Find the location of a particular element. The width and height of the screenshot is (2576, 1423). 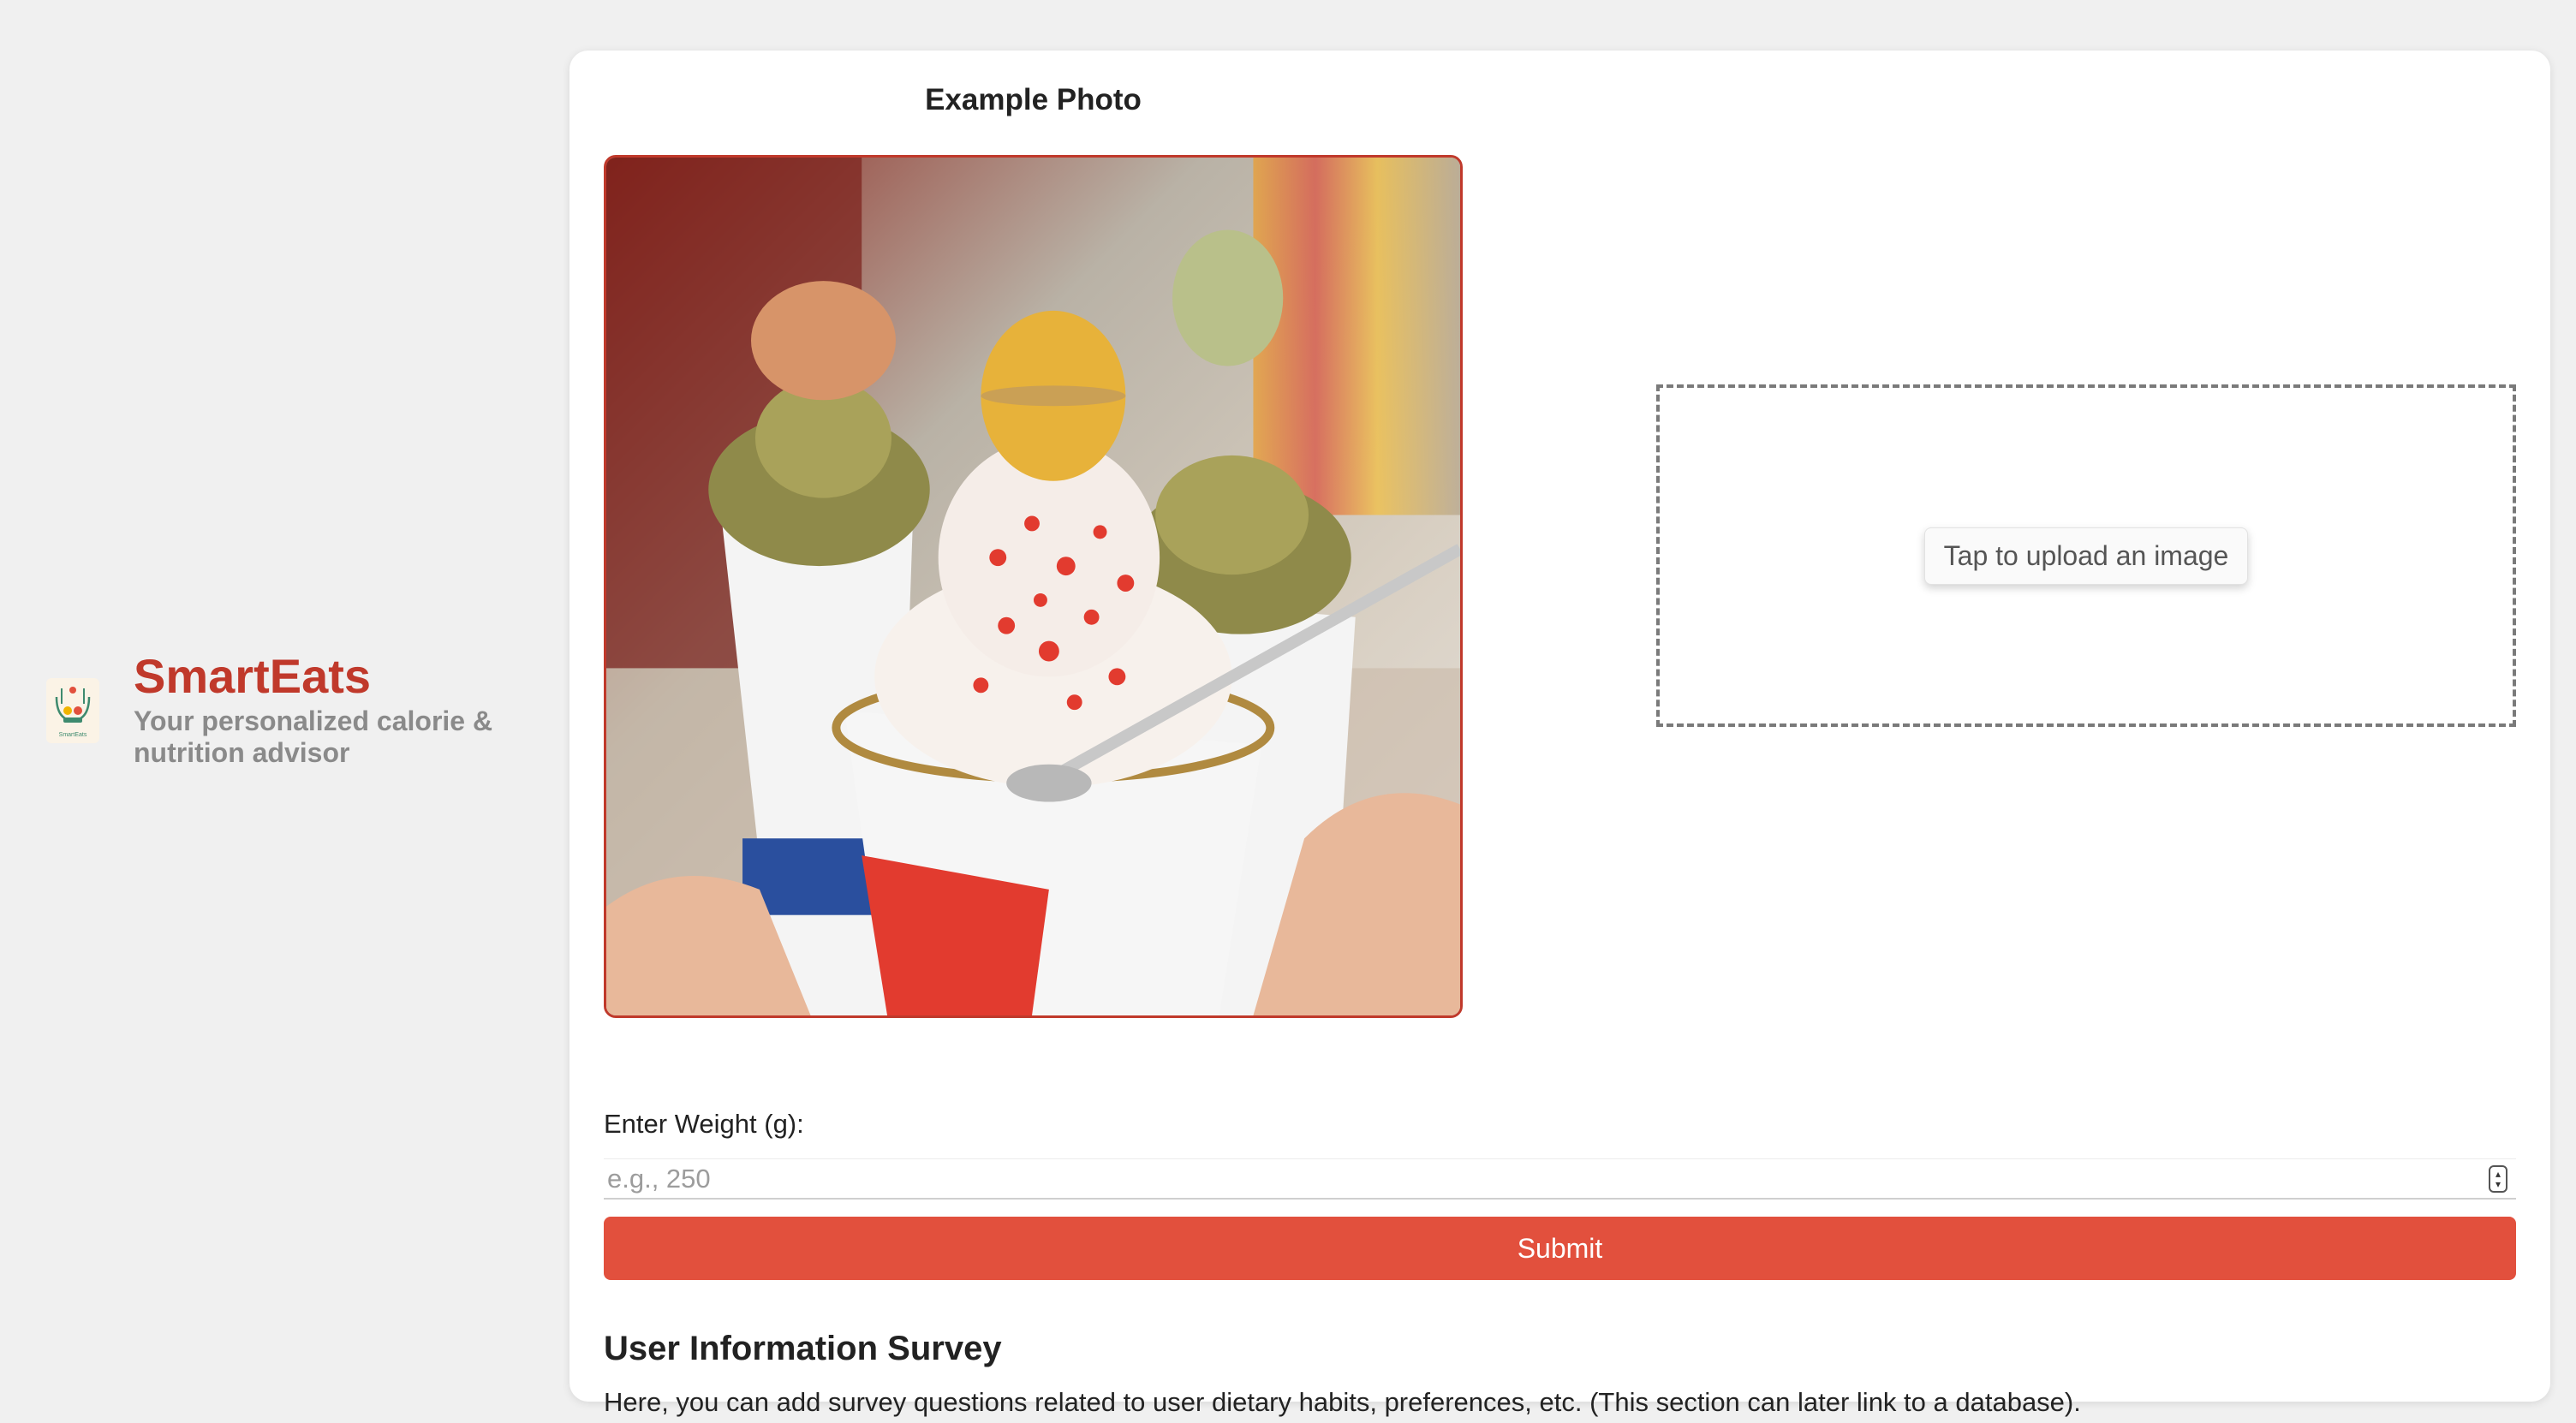

upload-dropzone: Tap to upload an image is located at coordinates (2086, 555).